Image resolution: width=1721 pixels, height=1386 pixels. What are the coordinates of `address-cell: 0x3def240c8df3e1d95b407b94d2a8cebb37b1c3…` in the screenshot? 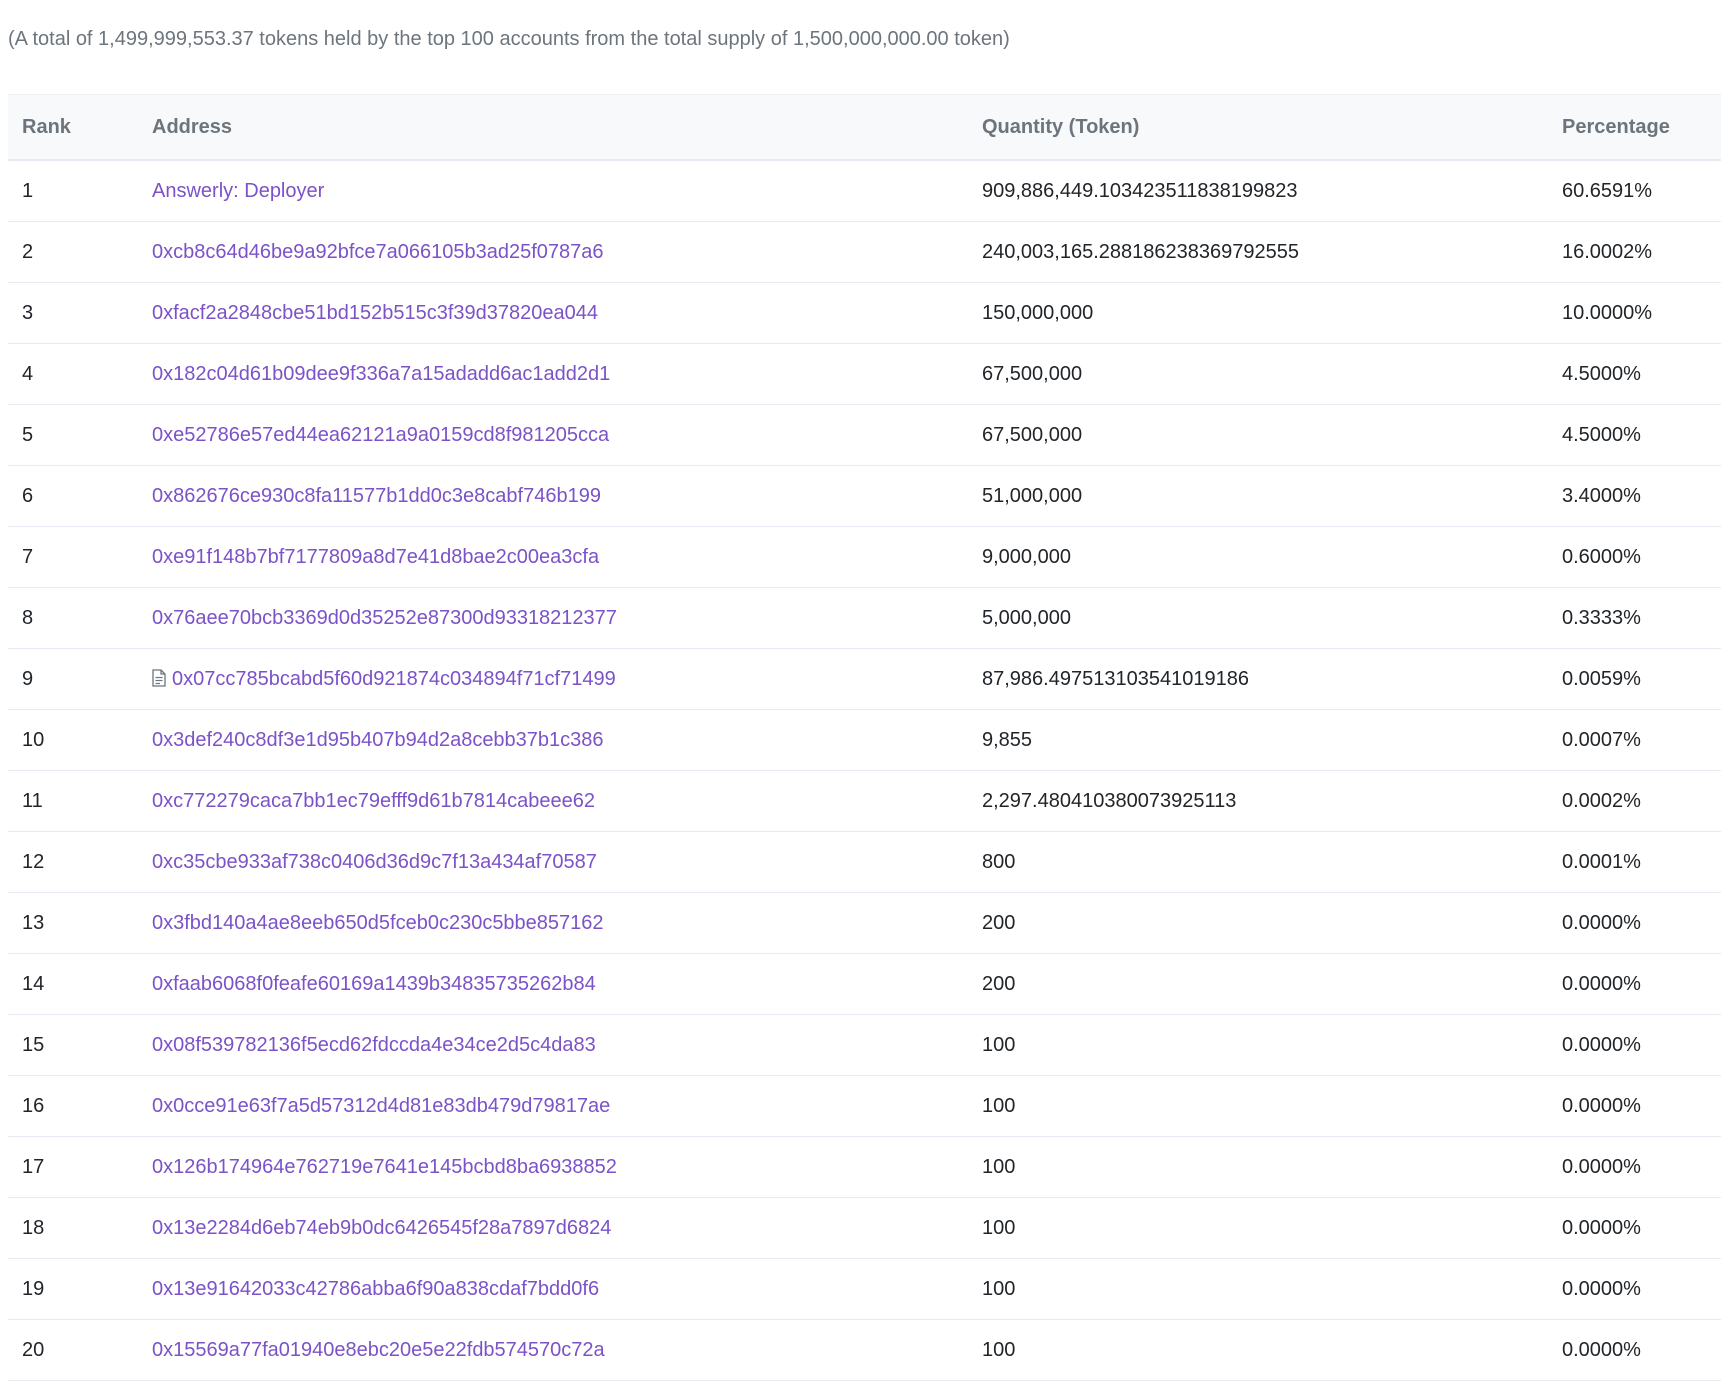 It's located at (553, 740).